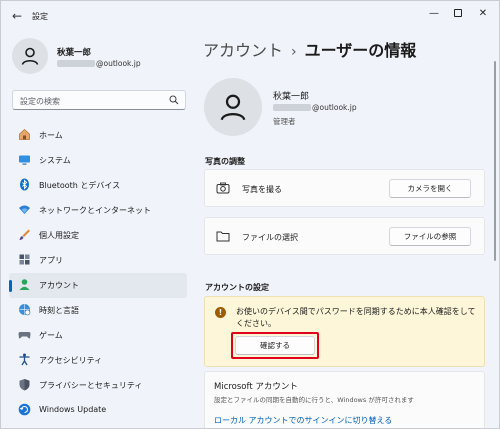  I want to click on title-bar: ← 設定 — ✕, so click(250, 16).